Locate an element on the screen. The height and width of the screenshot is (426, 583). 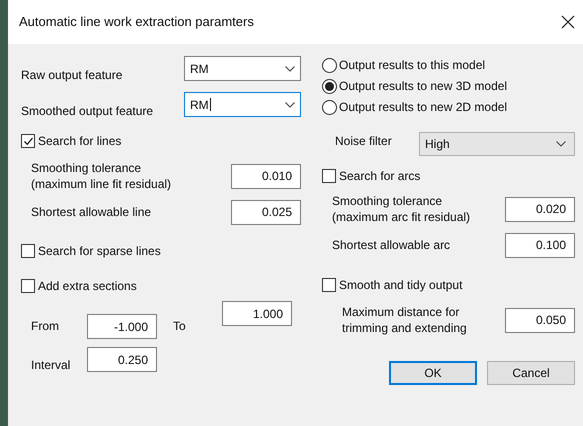
number-field: 0.010 is located at coordinates (266, 176).